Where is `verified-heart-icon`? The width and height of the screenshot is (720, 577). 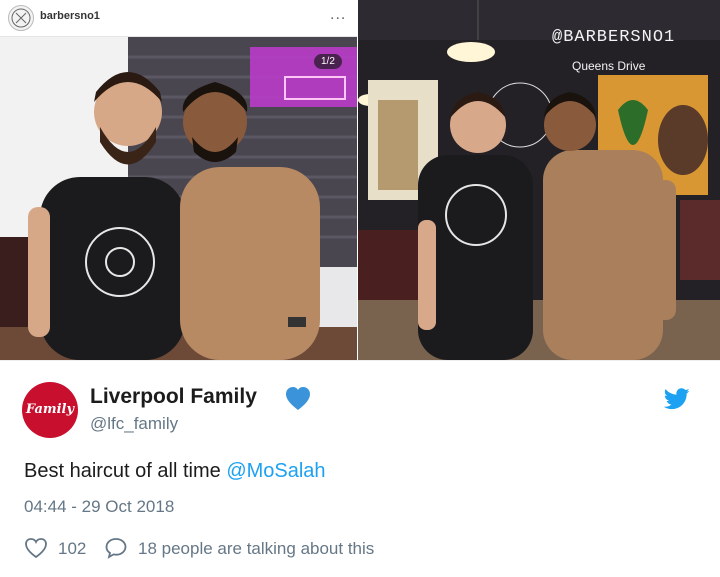 verified-heart-icon is located at coordinates (298, 398).